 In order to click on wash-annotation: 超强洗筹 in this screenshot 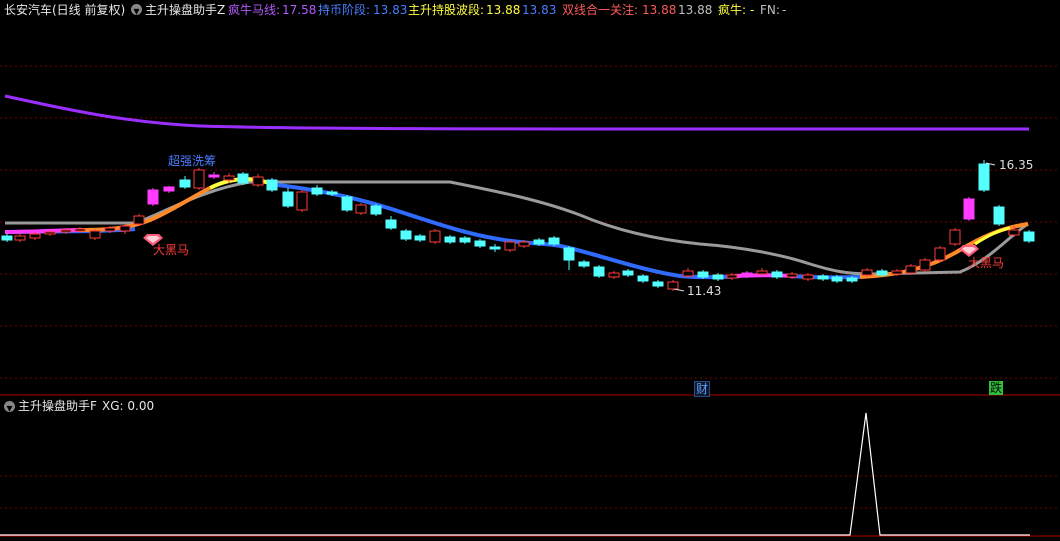, I will do `click(192, 161)`.